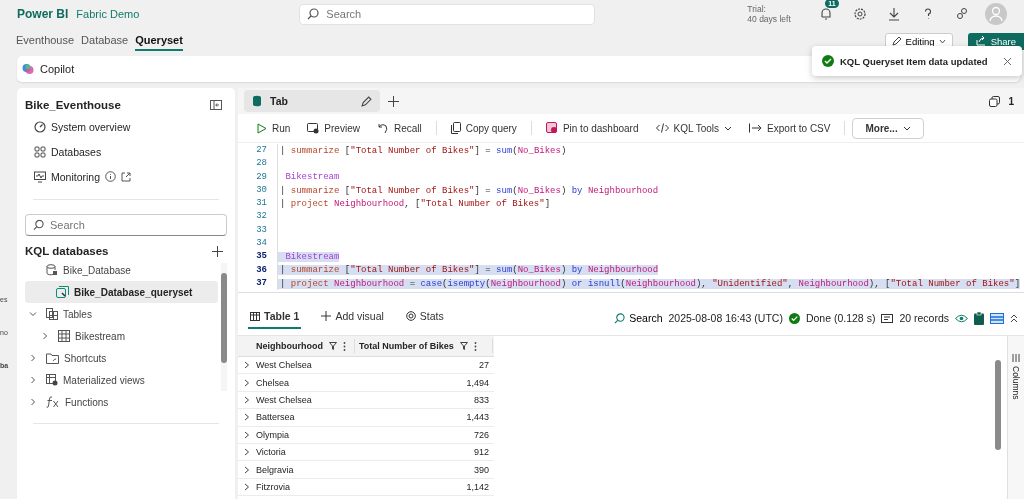  I want to click on search-icon, so click(620, 318).